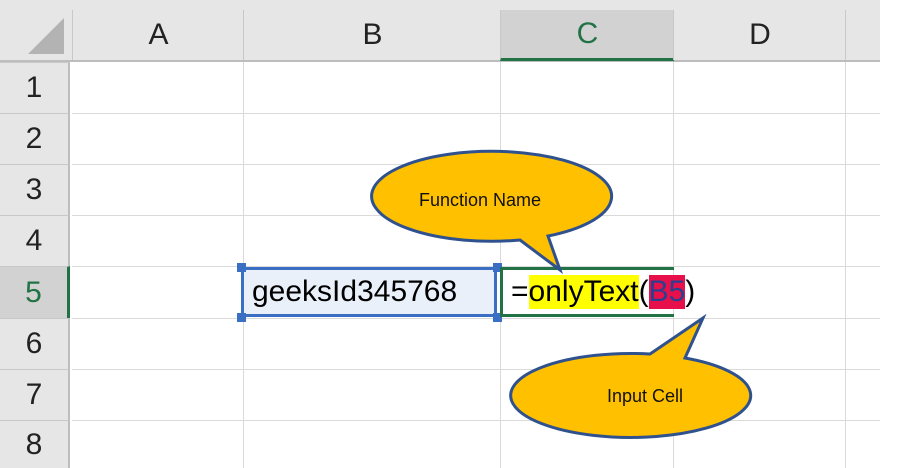 This screenshot has width=900, height=468. I want to click on callout-input-cell: Input Cell, so click(645, 396).